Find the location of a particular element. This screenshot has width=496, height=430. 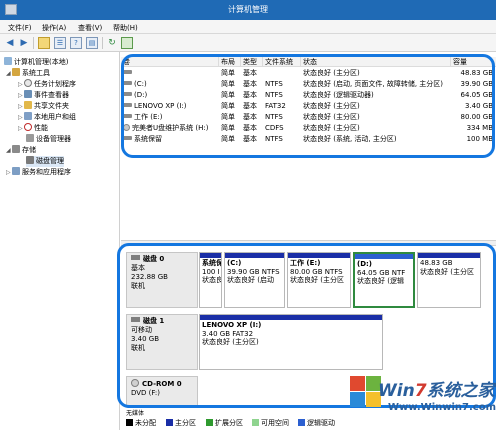

forward-arrow-icon: ▶ is located at coordinates (24, 43).